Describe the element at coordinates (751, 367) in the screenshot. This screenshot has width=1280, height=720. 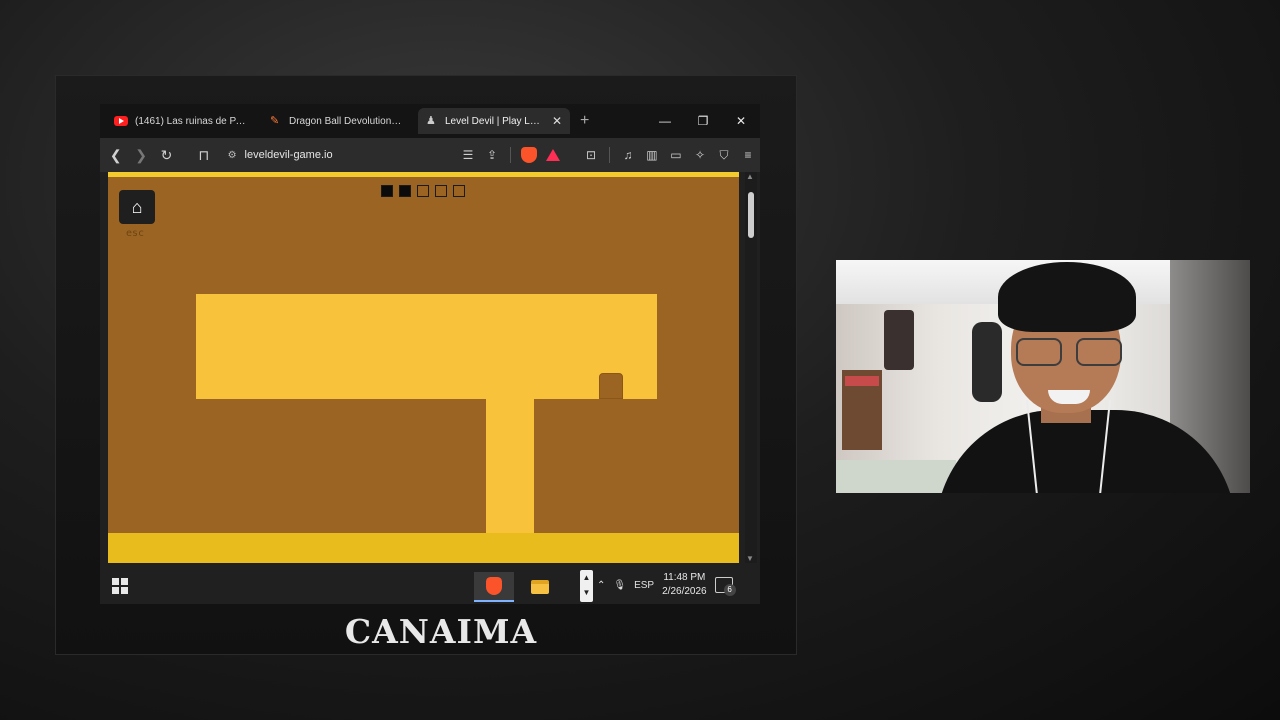
I see `scrollbar: ▲ ▼` at that location.